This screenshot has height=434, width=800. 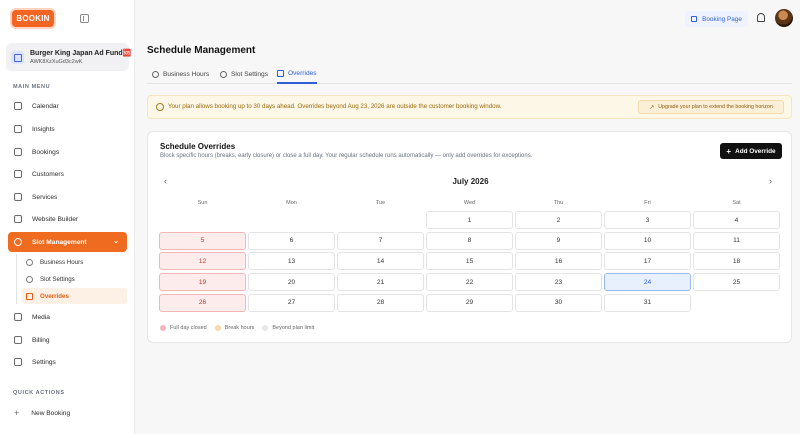 What do you see at coordinates (74, 296) in the screenshot?
I see `sidebar-subitem-overrides: Overrides` at bounding box center [74, 296].